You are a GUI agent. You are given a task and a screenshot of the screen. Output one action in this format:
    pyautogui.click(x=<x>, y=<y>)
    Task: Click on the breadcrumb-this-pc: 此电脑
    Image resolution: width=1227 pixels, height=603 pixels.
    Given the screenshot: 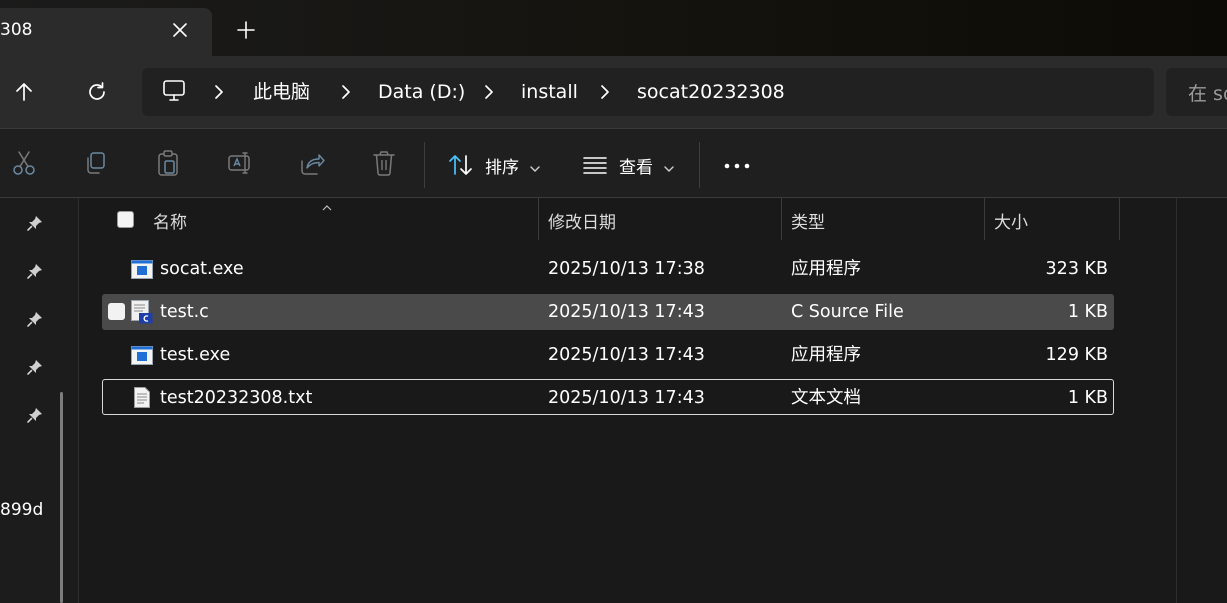 What is the action you would take?
    pyautogui.click(x=281, y=92)
    